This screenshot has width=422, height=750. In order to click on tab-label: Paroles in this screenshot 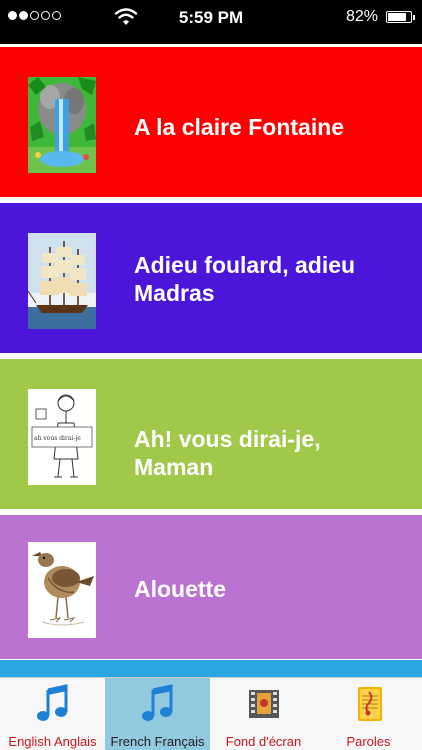, I will do `click(368, 741)`.